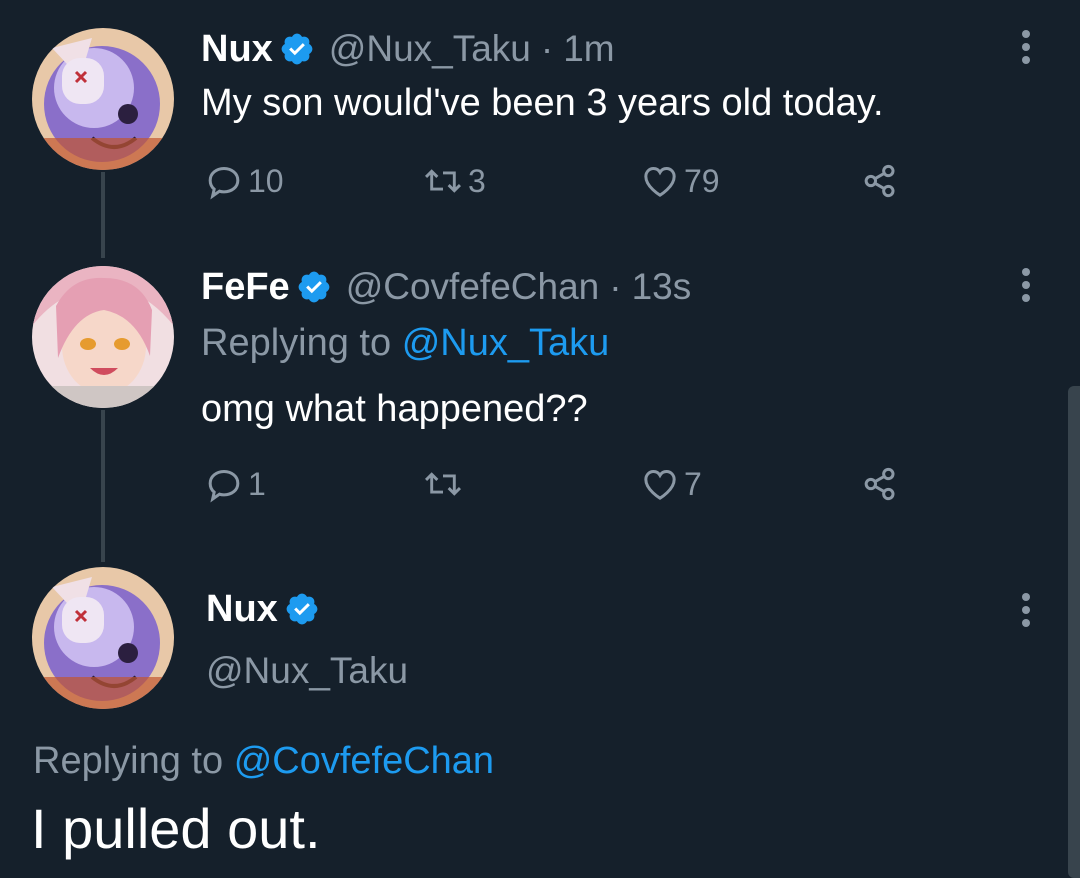  Describe the element at coordinates (702, 180) in the screenshot. I see `like-count: 79` at that location.